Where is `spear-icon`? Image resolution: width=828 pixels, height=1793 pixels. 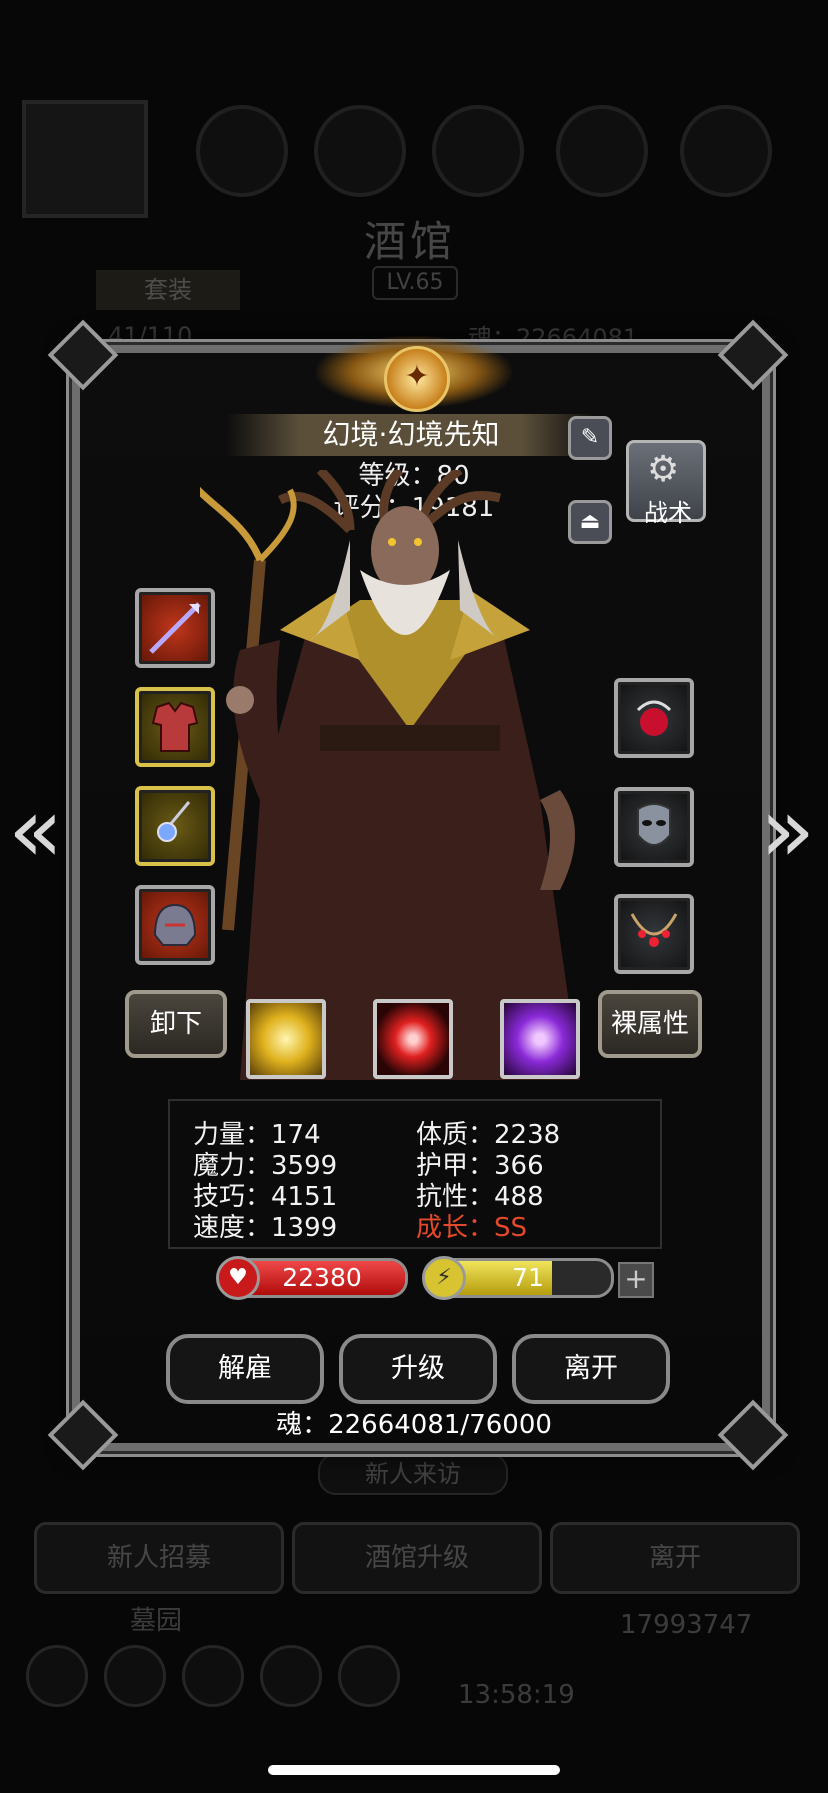 spear-icon is located at coordinates (175, 628).